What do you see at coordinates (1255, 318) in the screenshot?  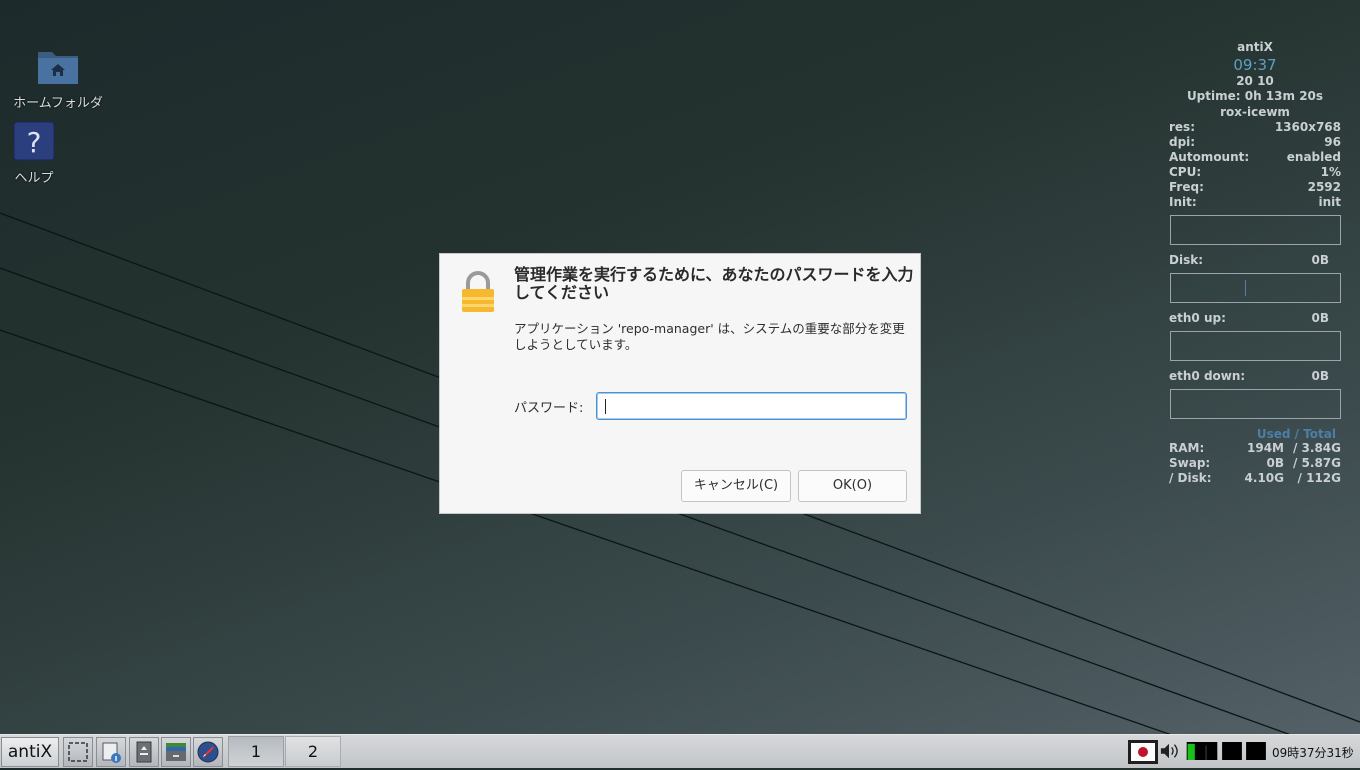 I see `eth-up-row: eth0 up: 0B` at bounding box center [1255, 318].